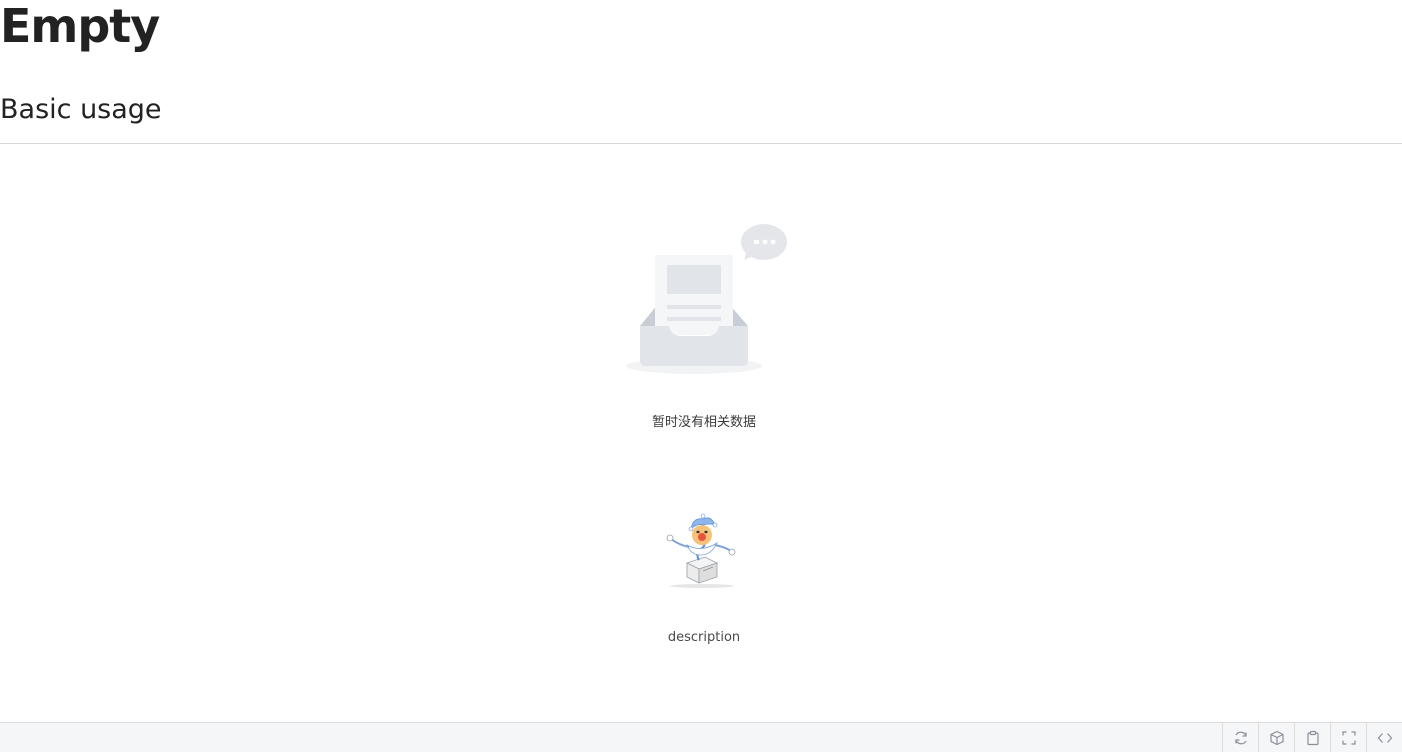 The image size is (1402, 752). I want to click on refresh-button, so click(1240, 737).